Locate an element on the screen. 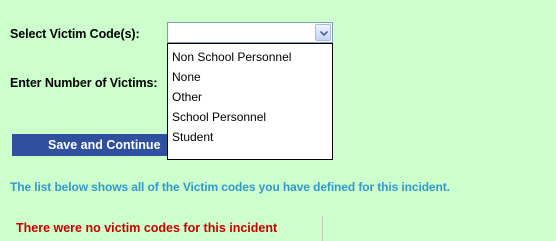  option-none: None is located at coordinates (250, 77).